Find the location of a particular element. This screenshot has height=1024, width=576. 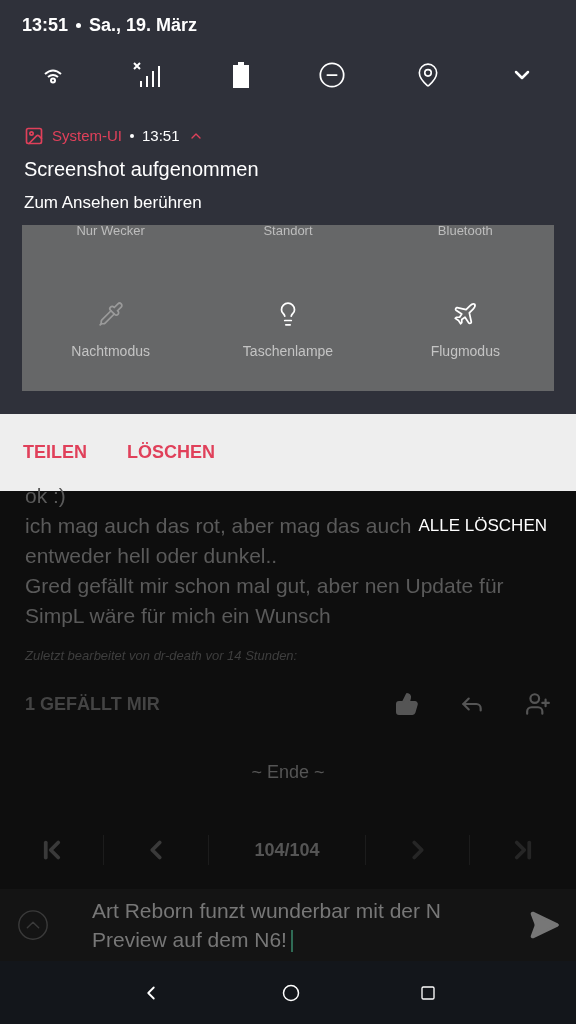

tile-label: Standort is located at coordinates (288, 231).